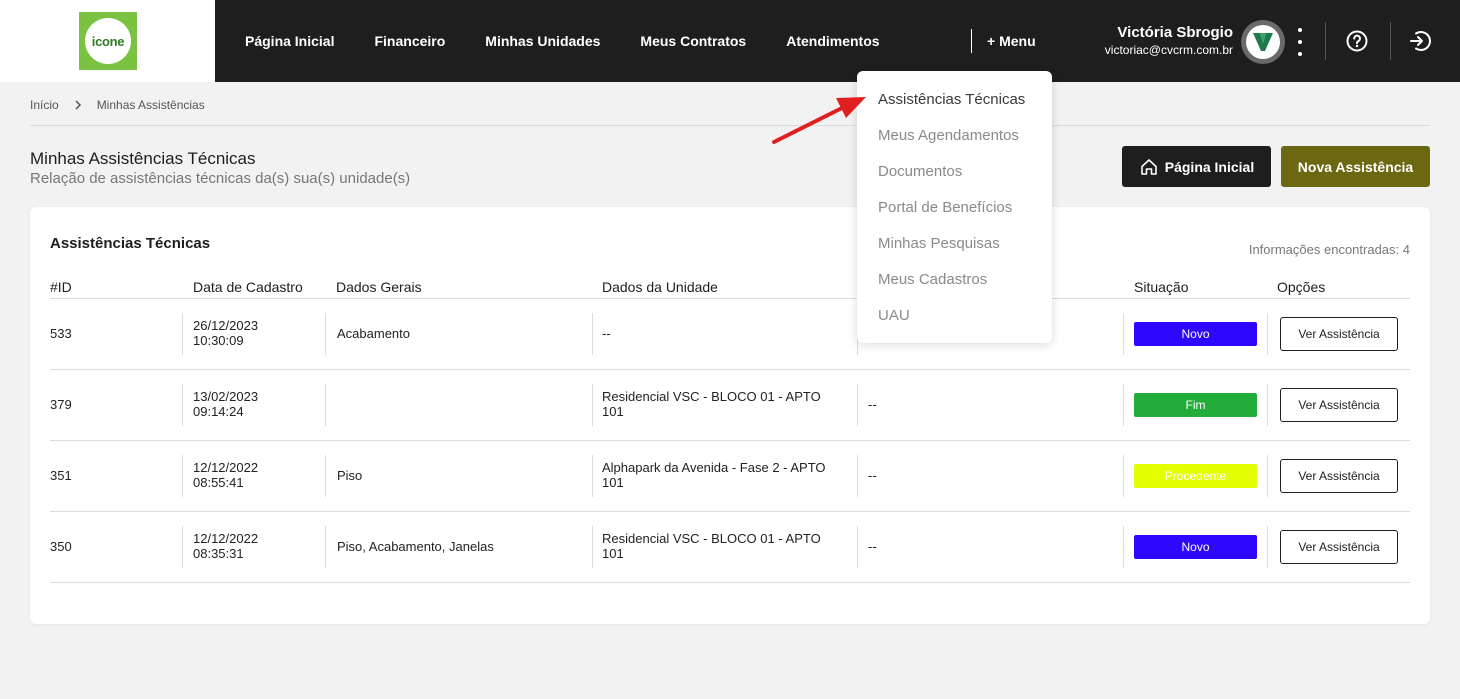  What do you see at coordinates (218, 553) in the screenshot?
I see `cell-time: 08:35:31` at bounding box center [218, 553].